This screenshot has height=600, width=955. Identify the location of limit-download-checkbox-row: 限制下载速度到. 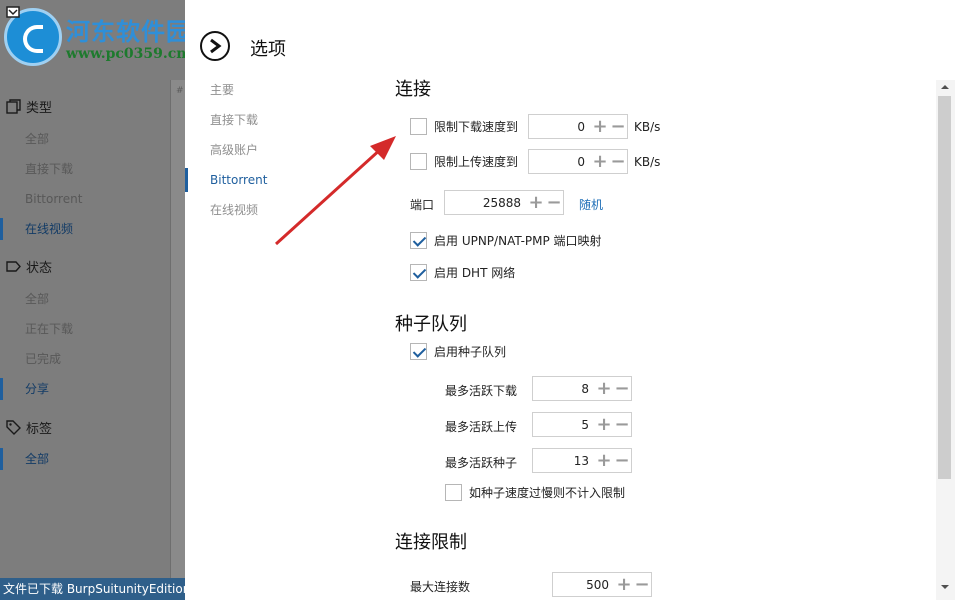
(464, 126).